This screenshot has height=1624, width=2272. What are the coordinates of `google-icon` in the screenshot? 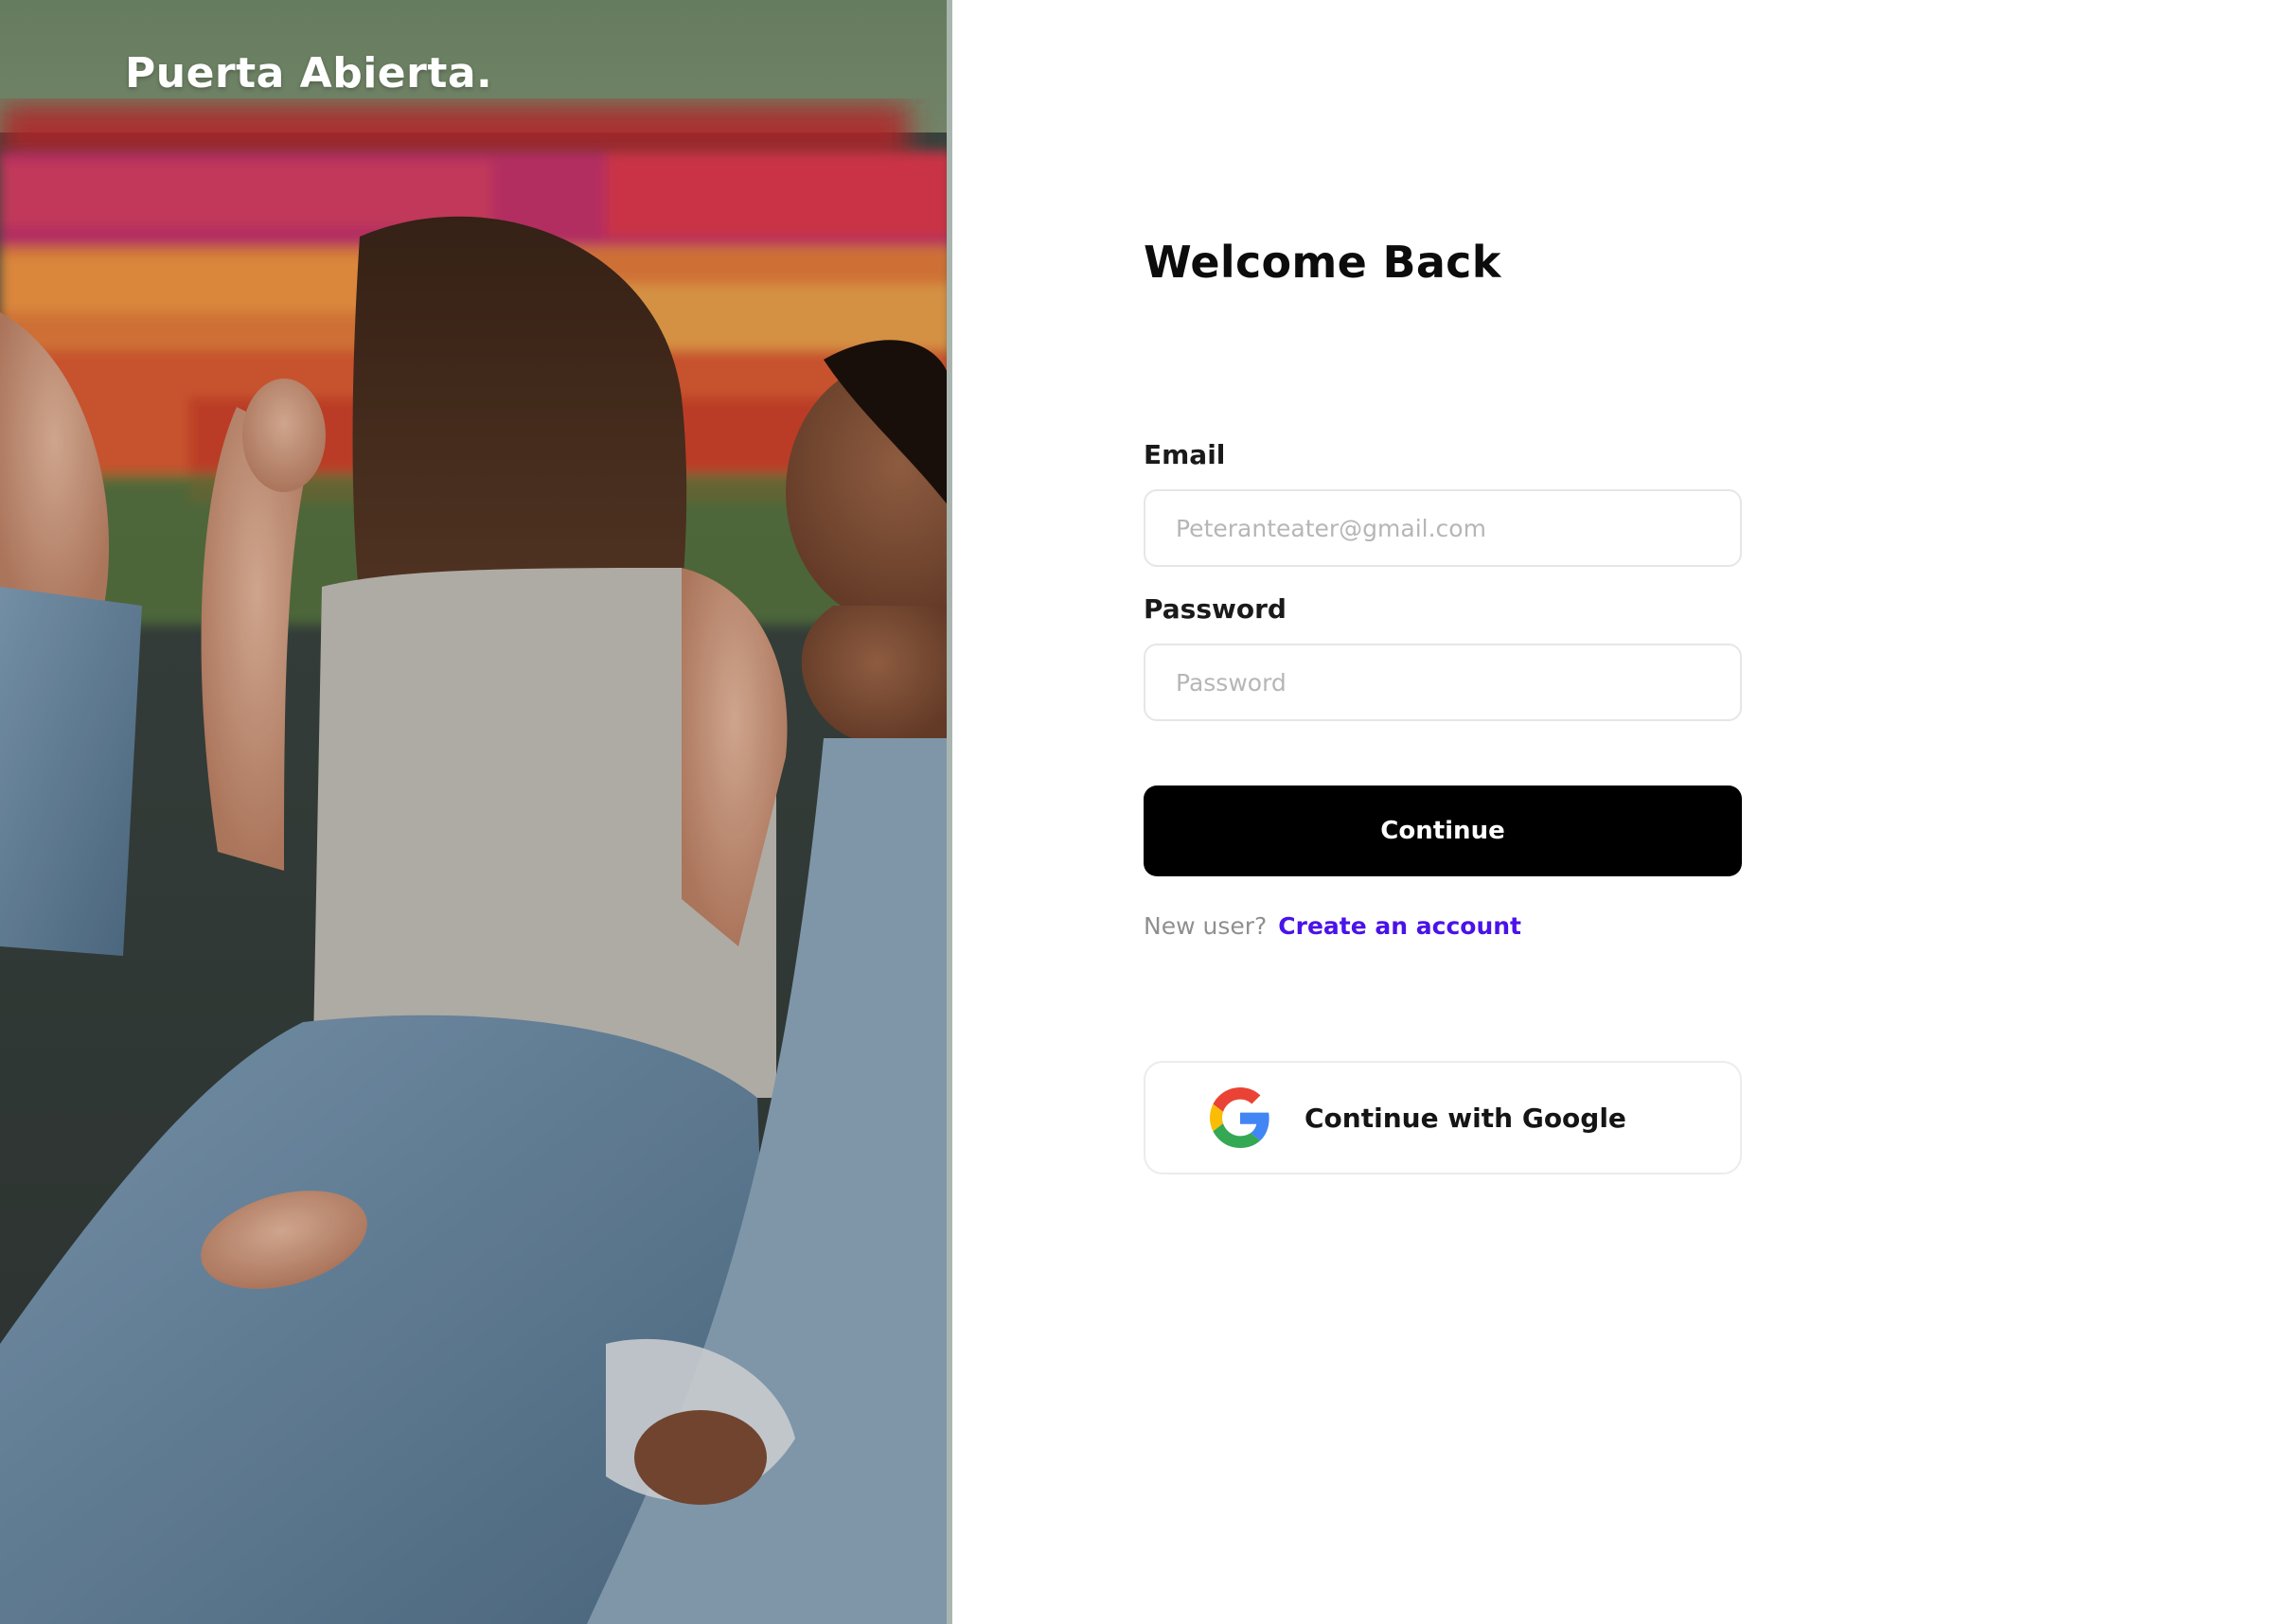 It's located at (1239, 1117).